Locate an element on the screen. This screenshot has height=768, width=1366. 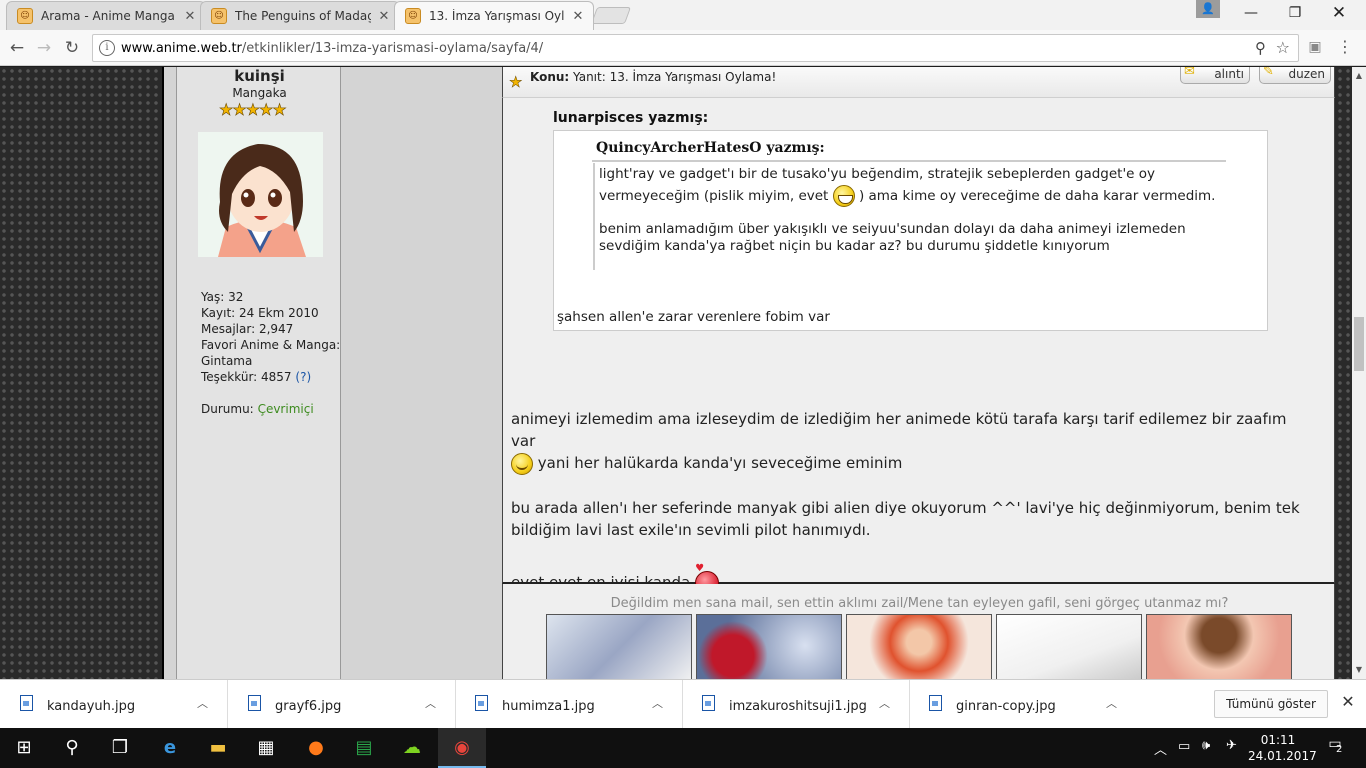
quote-button: ✉ alıntı is located at coordinates (1215, 75).